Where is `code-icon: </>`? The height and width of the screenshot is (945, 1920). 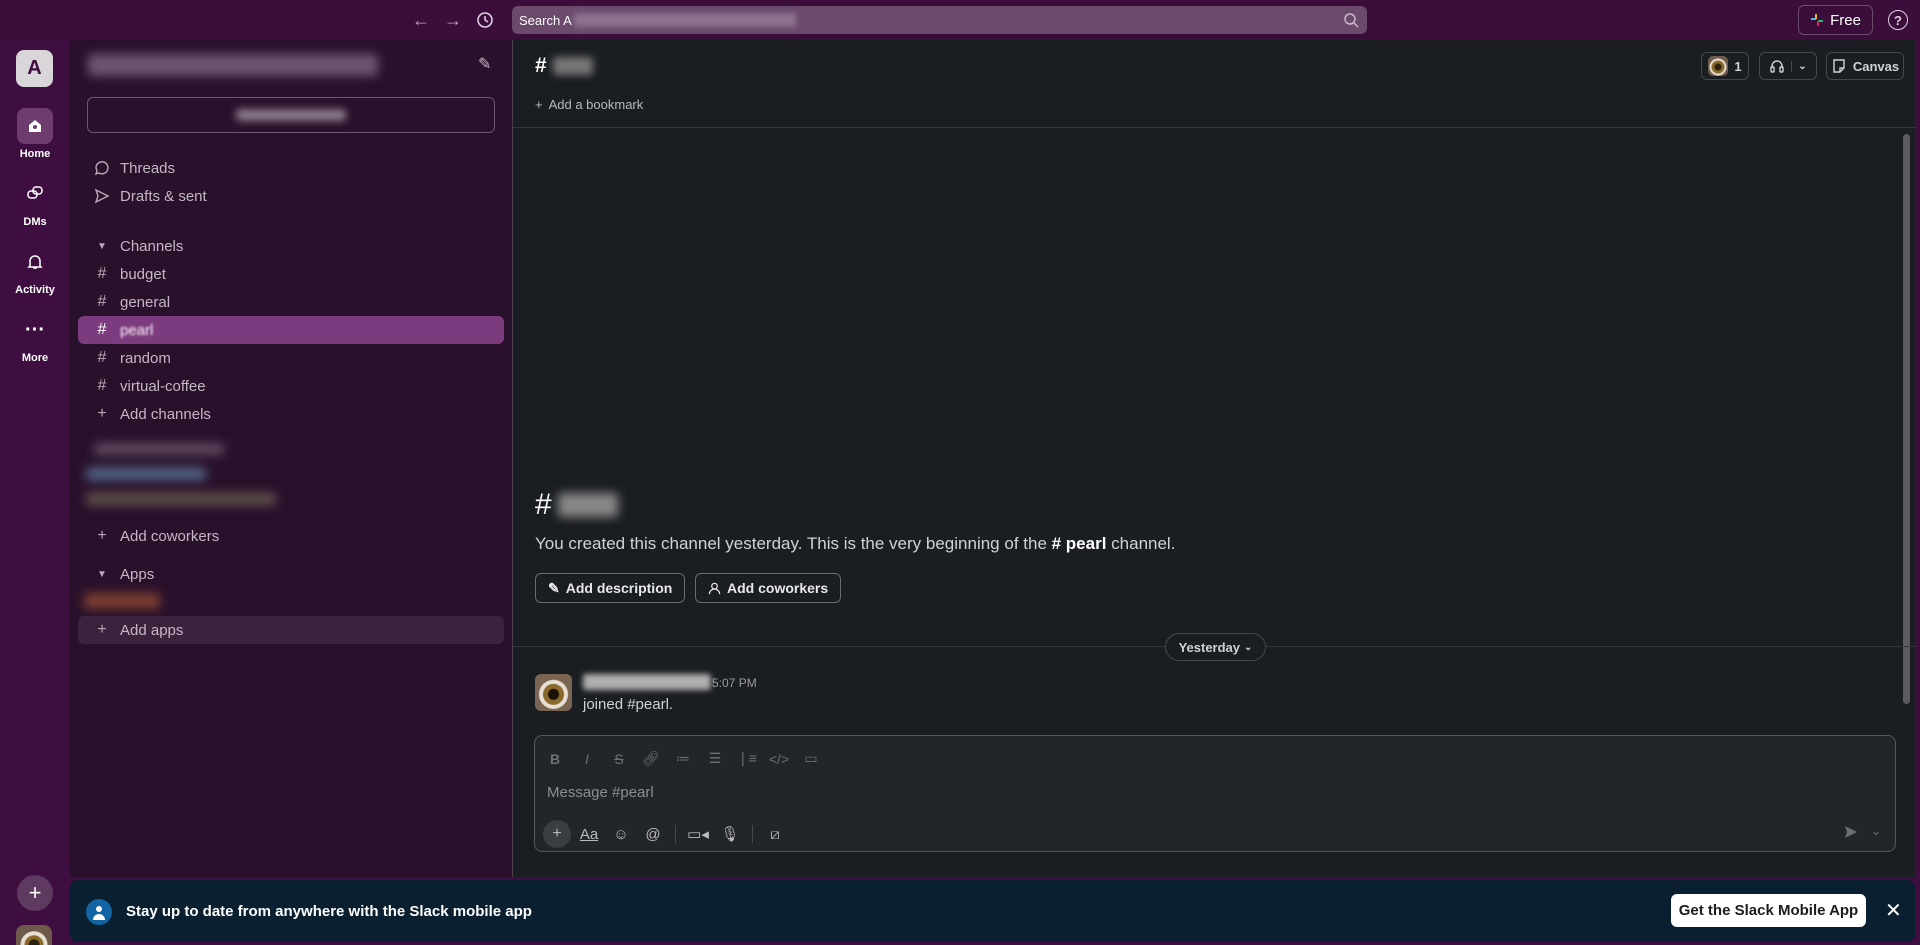
code-icon: </> is located at coordinates (779, 759).